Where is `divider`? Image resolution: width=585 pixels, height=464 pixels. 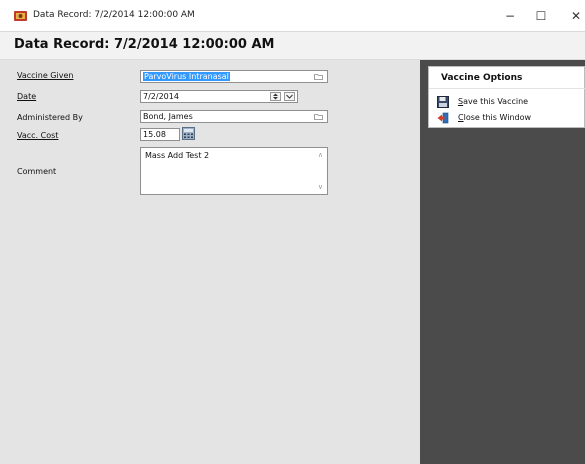
divider is located at coordinates (507, 88).